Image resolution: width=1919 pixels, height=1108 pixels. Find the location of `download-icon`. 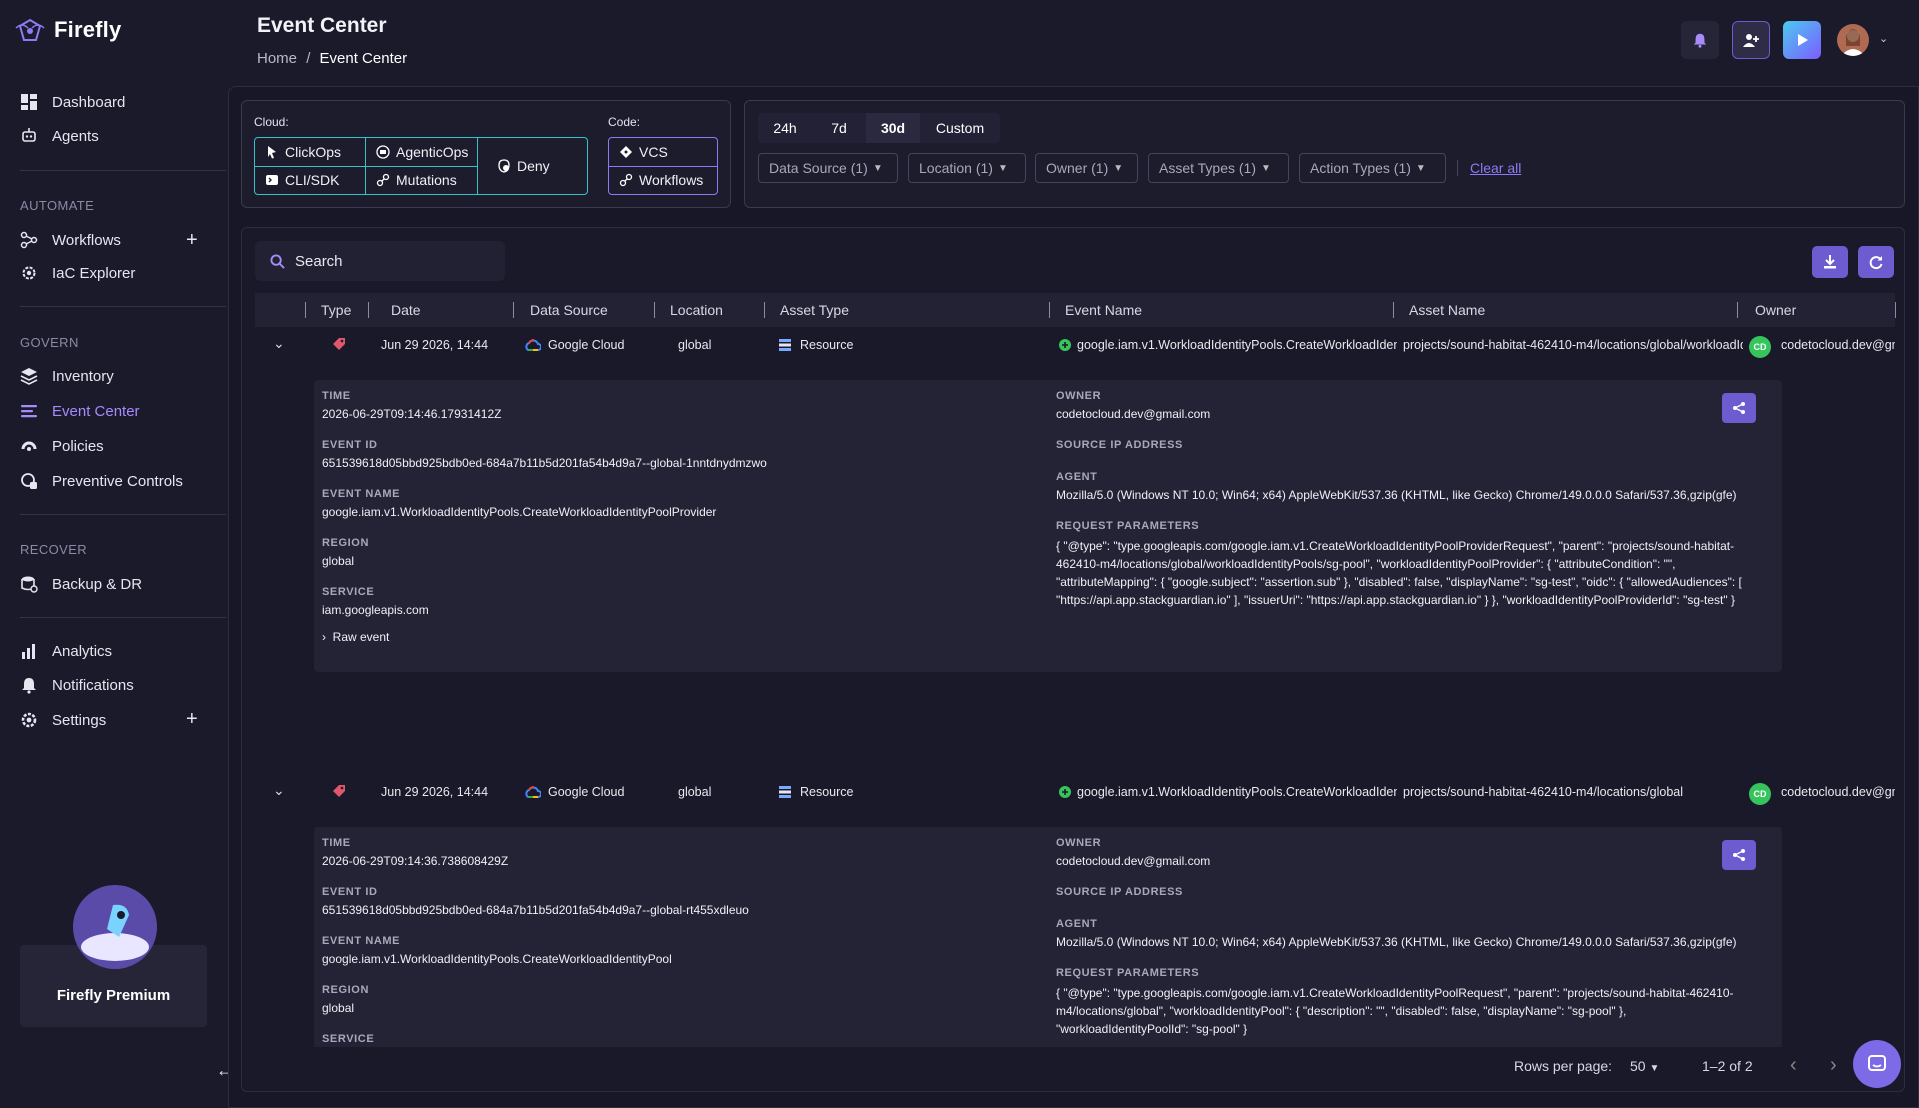

download-icon is located at coordinates (1830, 262).